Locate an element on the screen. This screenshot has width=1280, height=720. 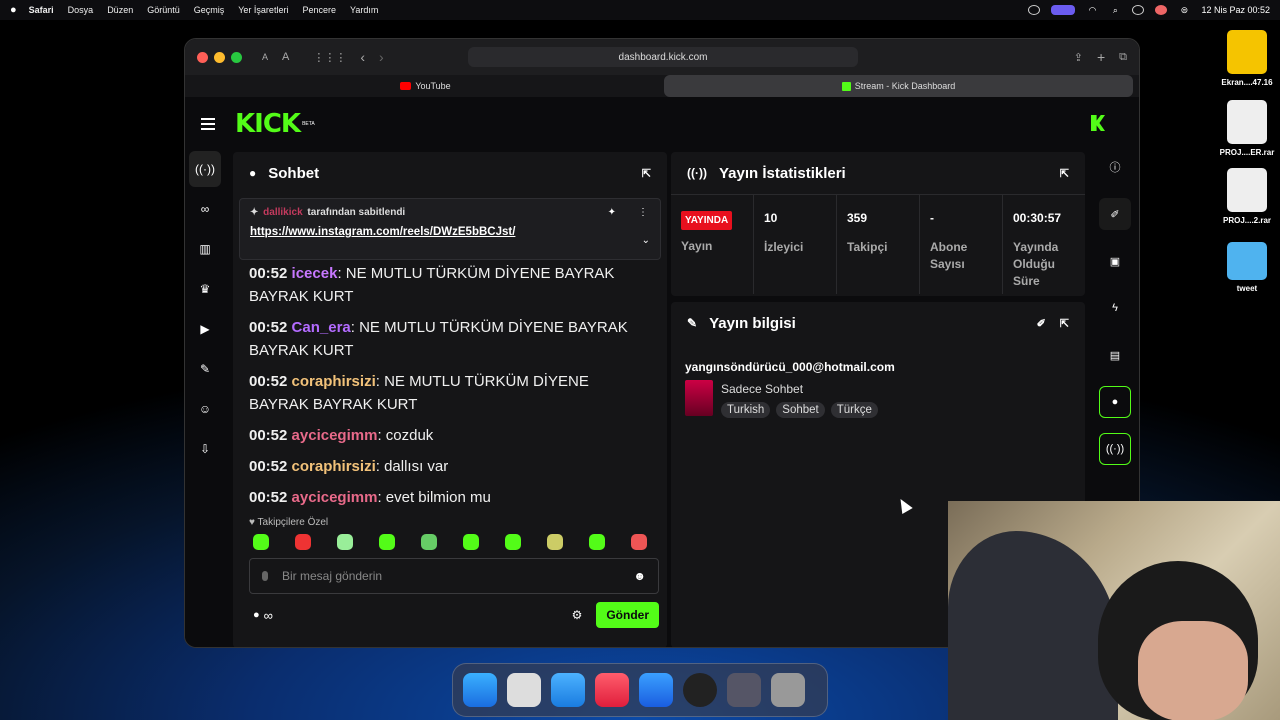
trophy-icon: ♛ is located at coordinates (205, 289).